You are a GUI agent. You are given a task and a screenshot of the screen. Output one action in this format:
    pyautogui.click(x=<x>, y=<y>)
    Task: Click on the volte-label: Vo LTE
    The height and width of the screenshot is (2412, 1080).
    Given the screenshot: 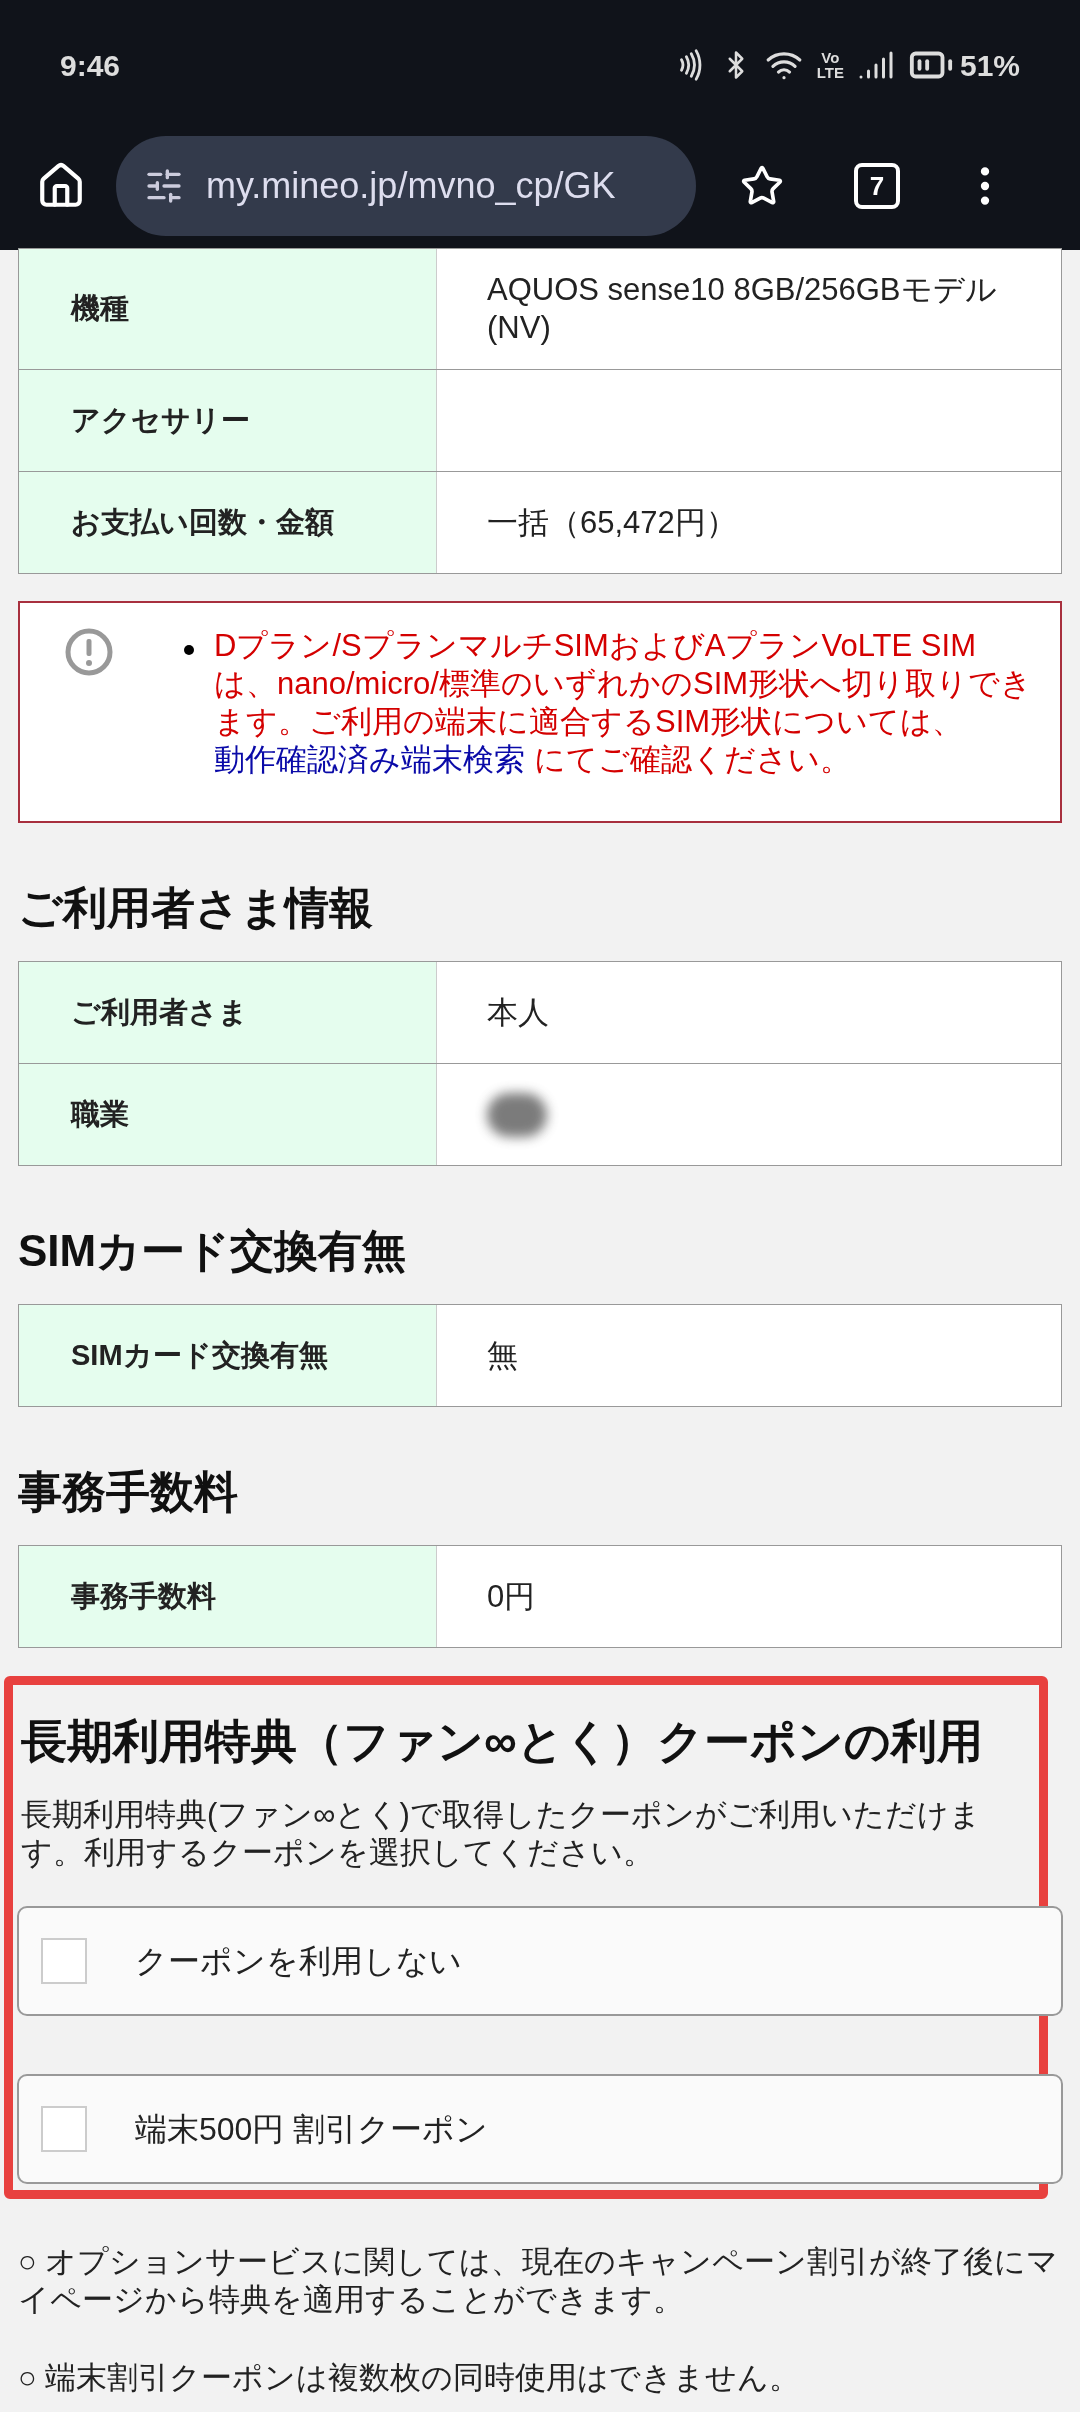 What is the action you would take?
    pyautogui.click(x=830, y=65)
    